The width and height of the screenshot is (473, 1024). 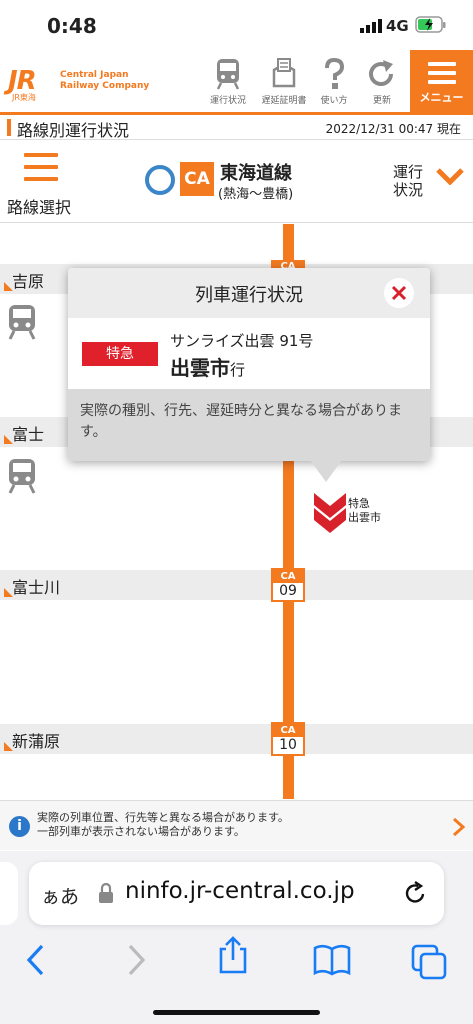 What do you see at coordinates (288, 591) in the screenshot?
I see `station-code-number: 09` at bounding box center [288, 591].